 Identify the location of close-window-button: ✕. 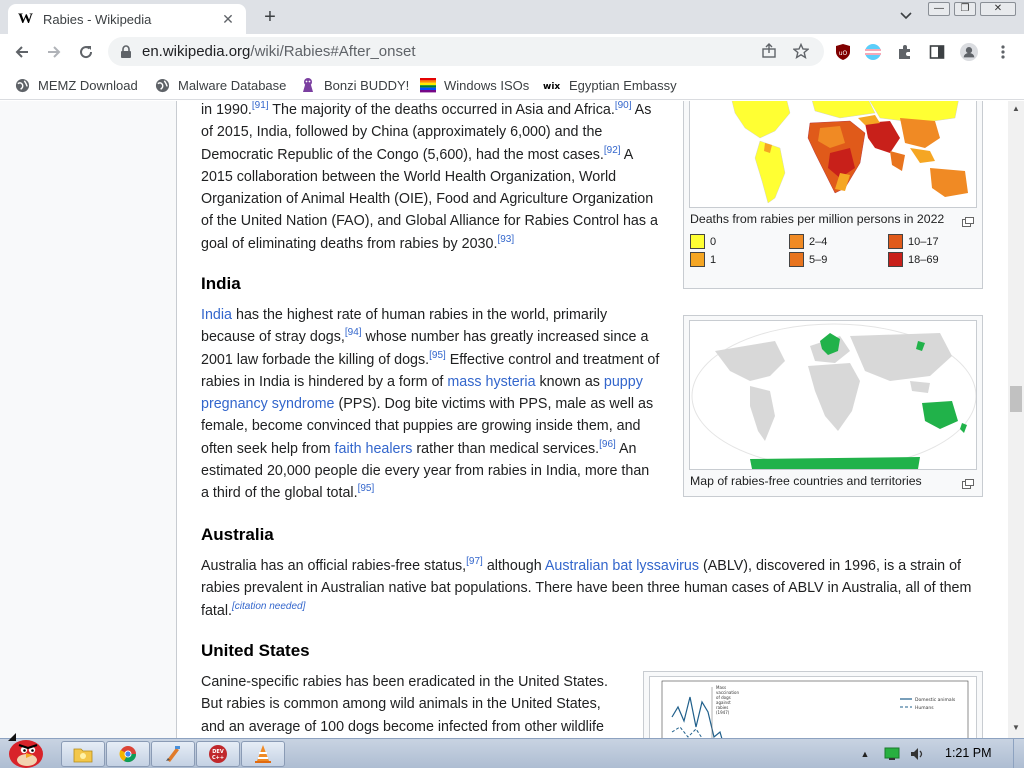
(998, 9).